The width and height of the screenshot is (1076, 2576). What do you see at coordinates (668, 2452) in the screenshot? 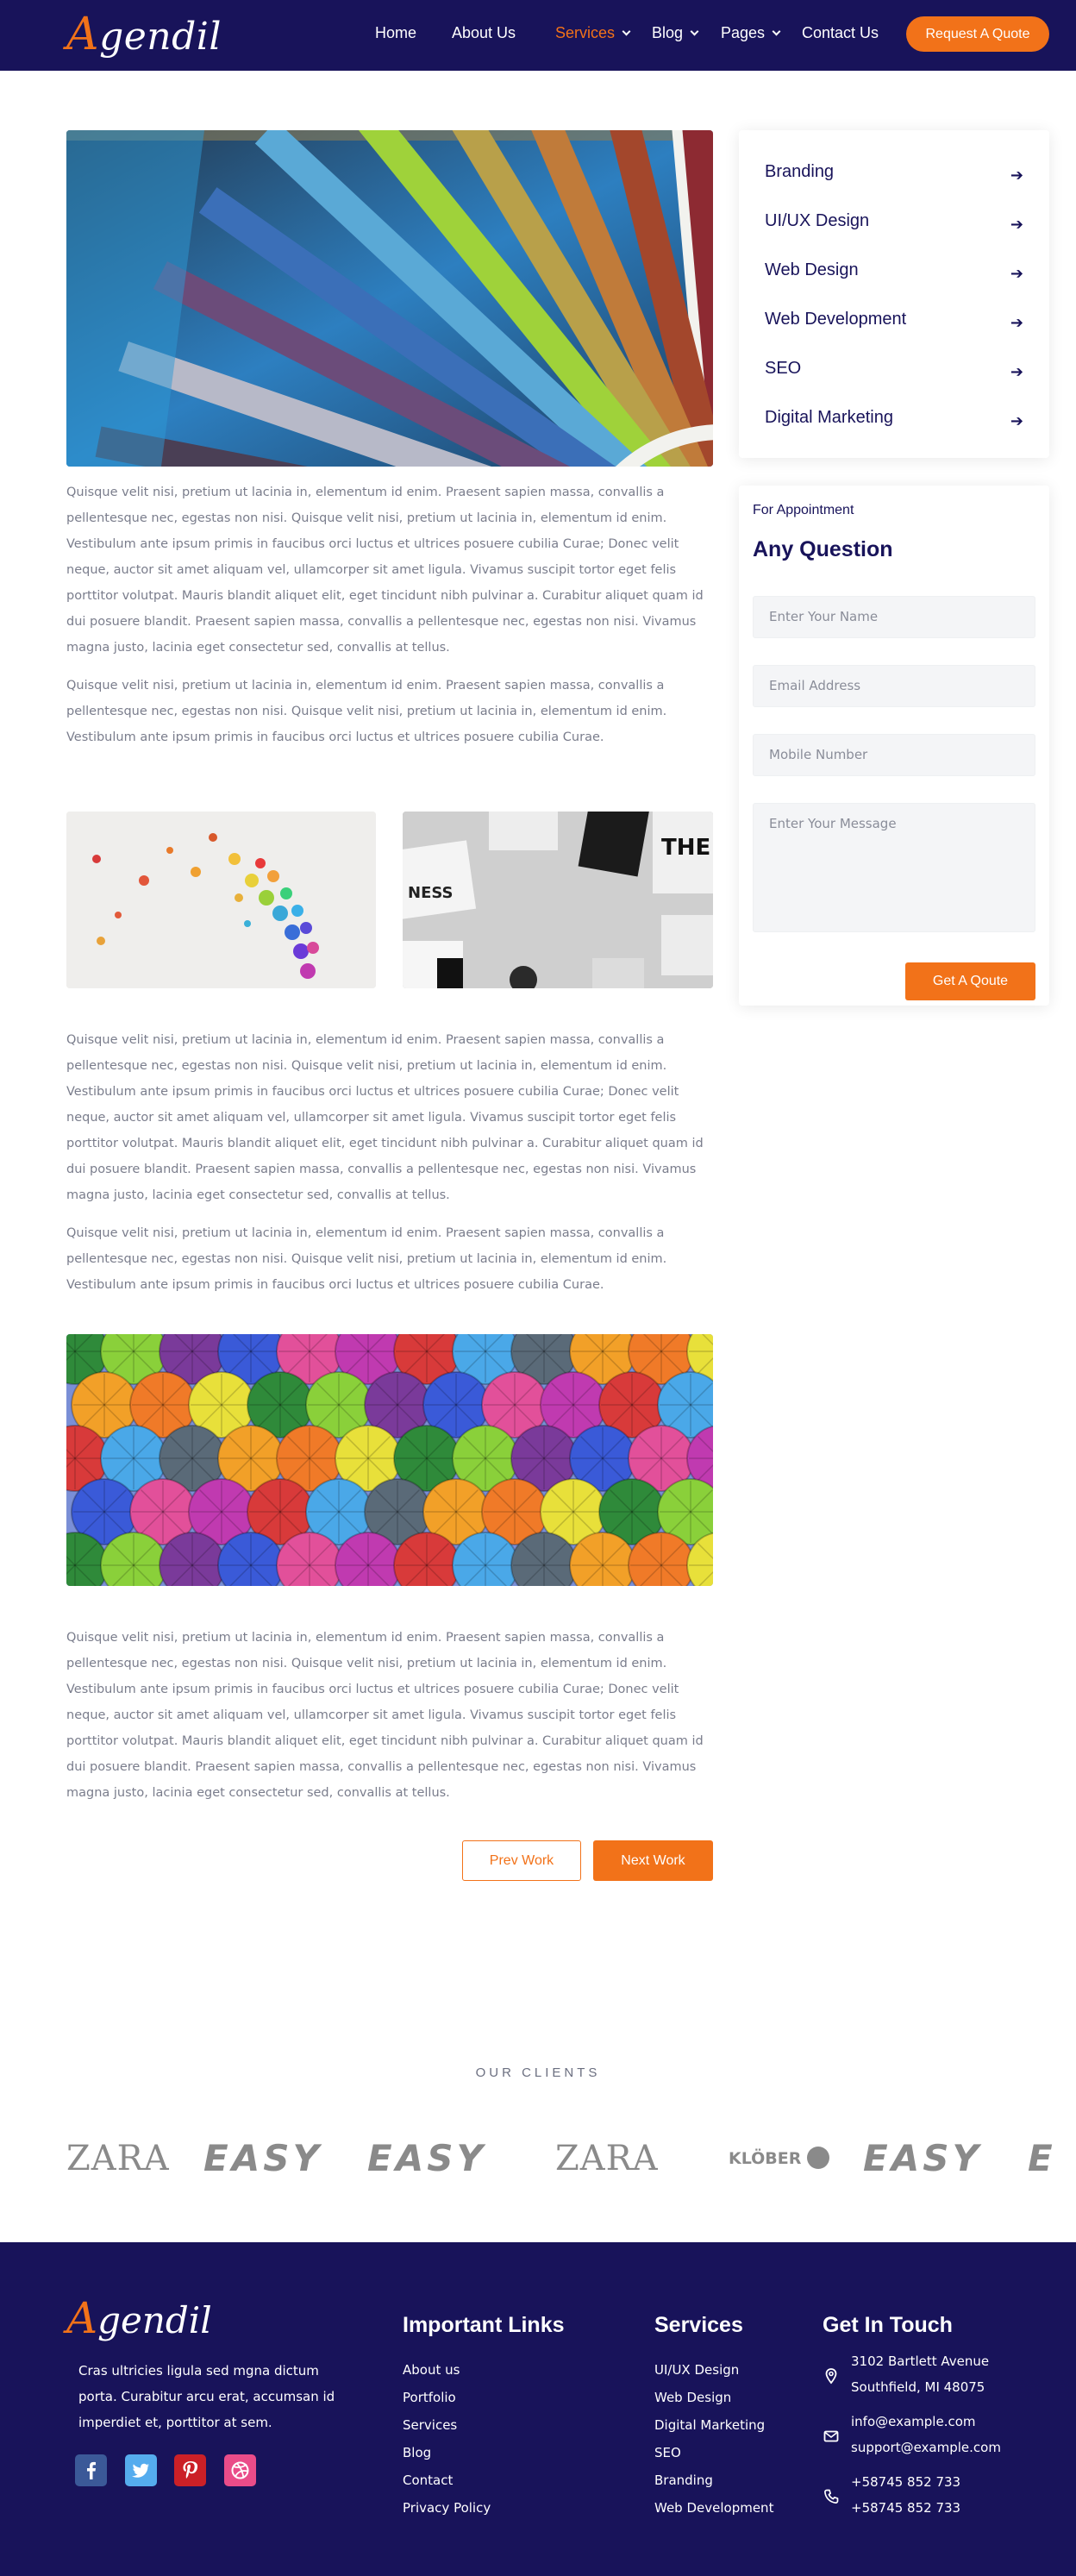
I see `footer-service-seo: SEO` at bounding box center [668, 2452].